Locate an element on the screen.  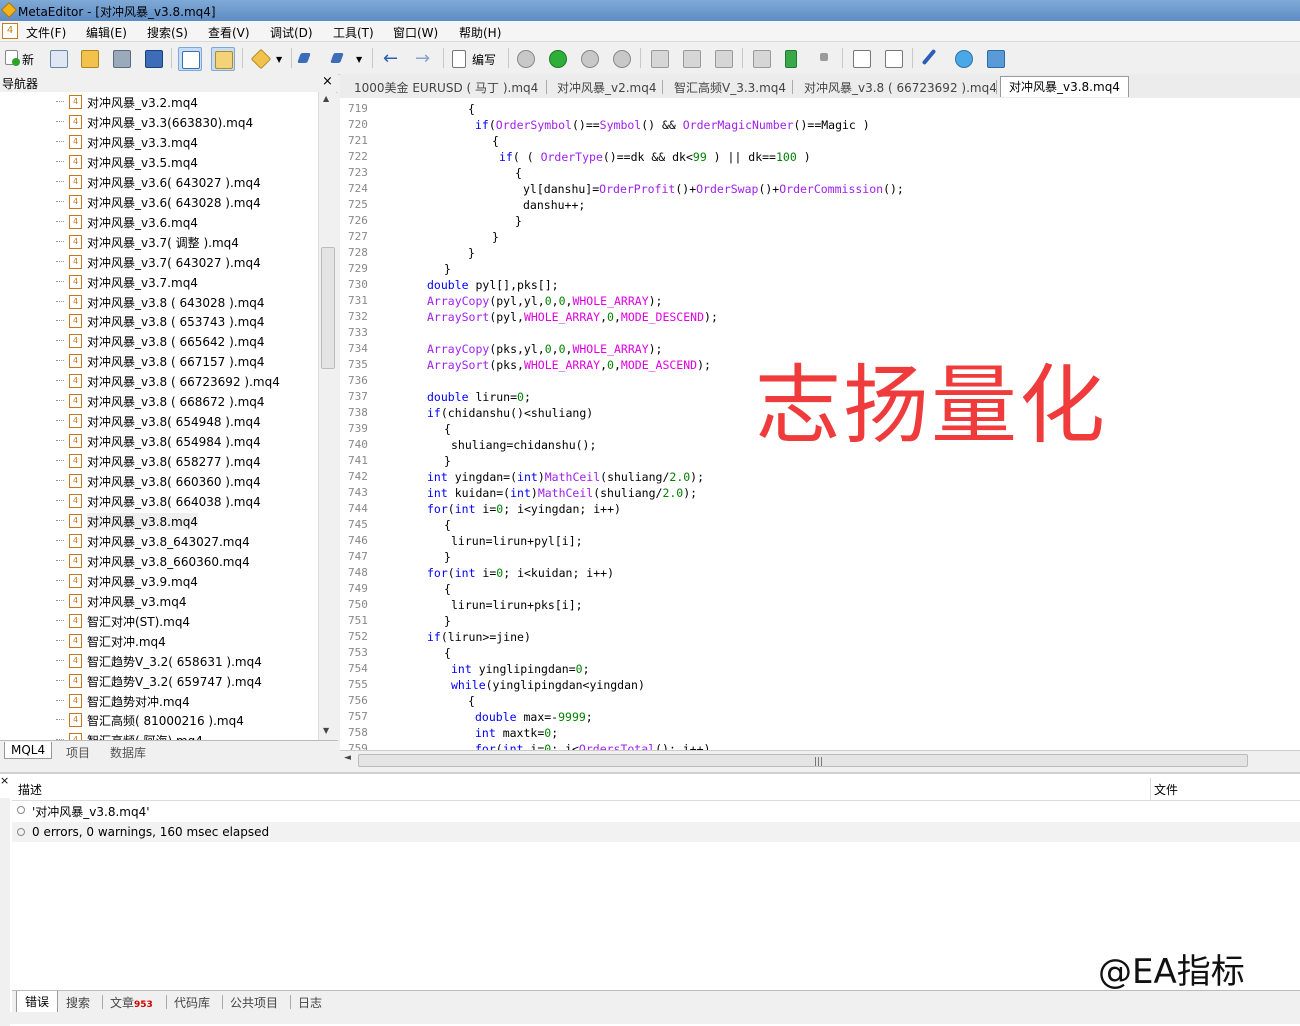
market-icon is located at coordinates (963, 58).